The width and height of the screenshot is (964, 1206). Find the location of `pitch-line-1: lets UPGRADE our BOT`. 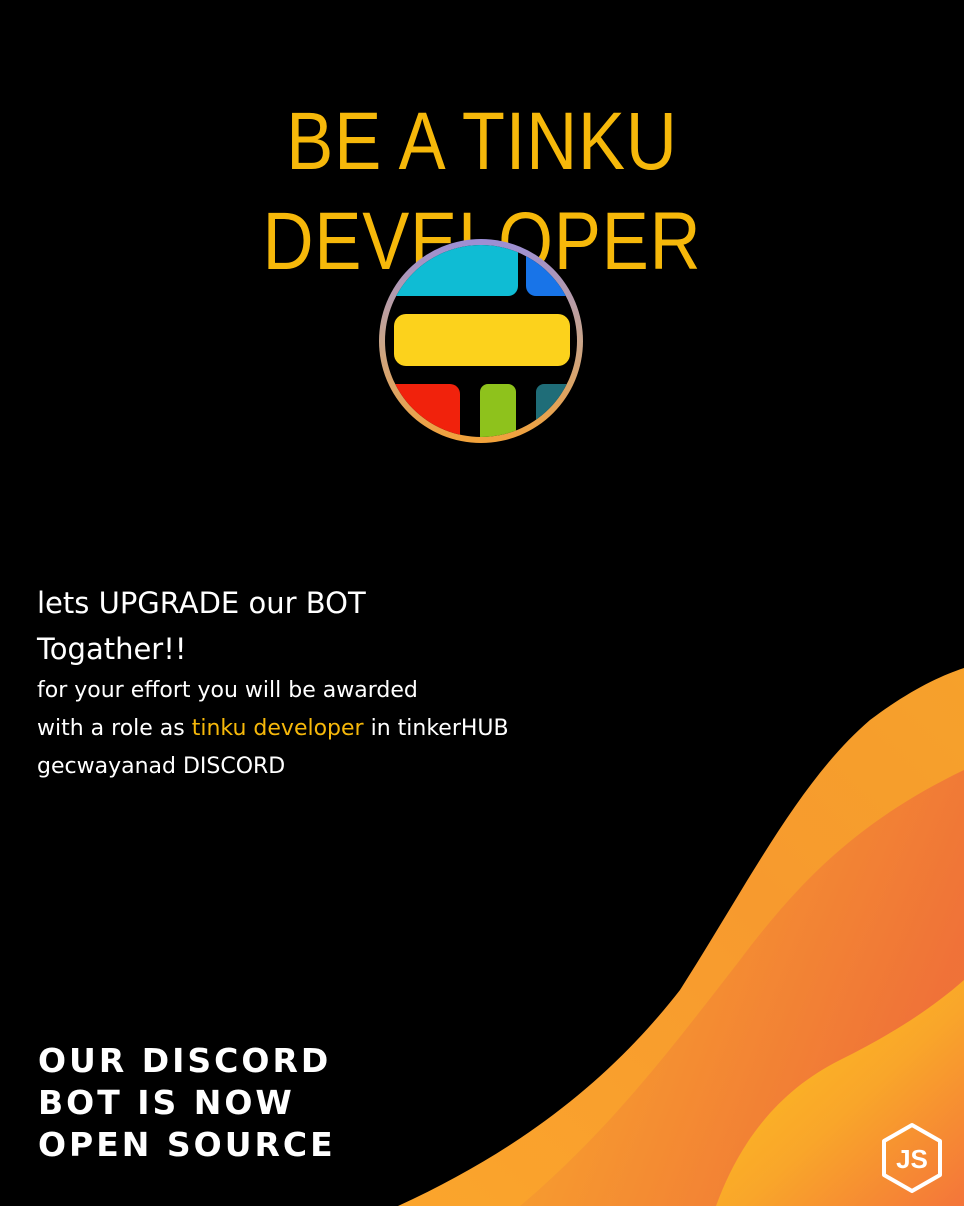

pitch-line-1: lets UPGRADE our BOT is located at coordinates (201, 603).